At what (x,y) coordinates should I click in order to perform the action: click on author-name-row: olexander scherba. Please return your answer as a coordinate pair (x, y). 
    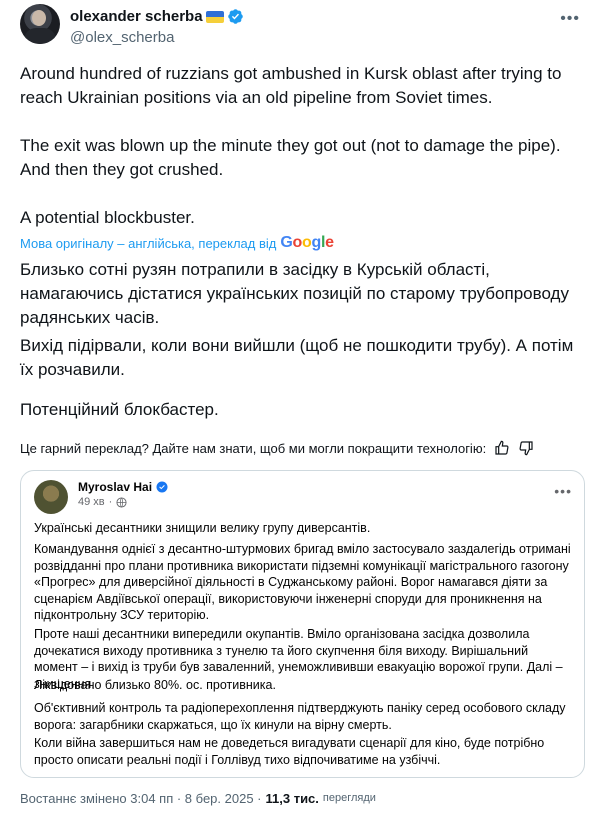
    Looking at the image, I should click on (157, 16).